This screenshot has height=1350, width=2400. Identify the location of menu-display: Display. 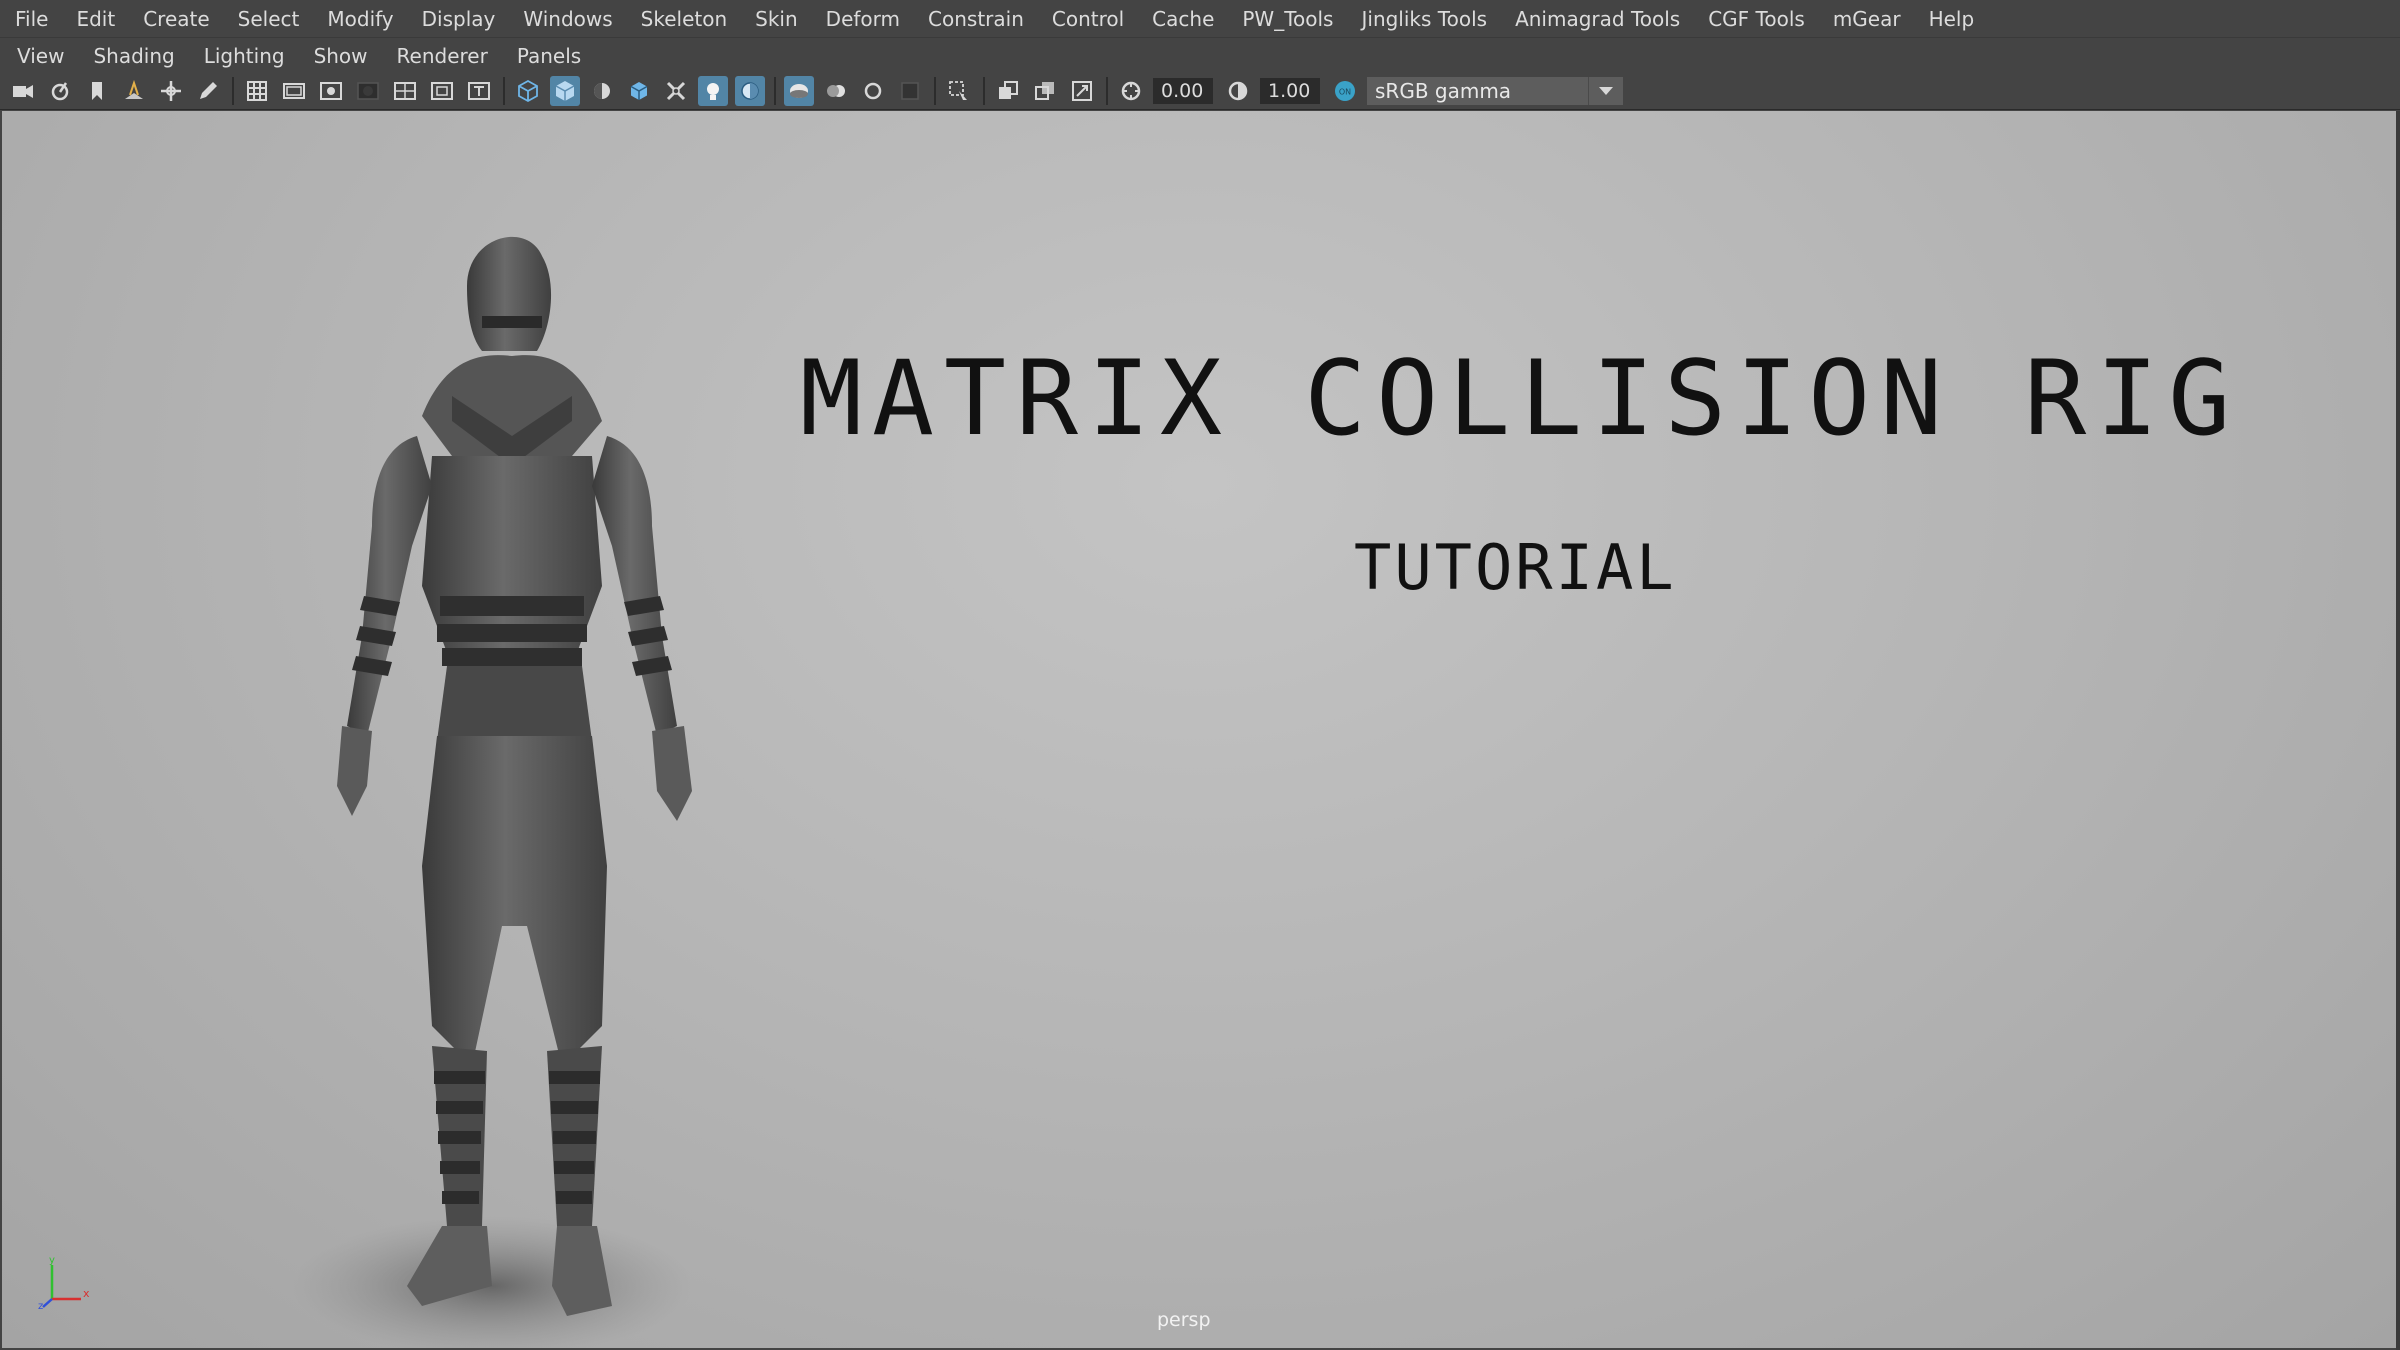
(459, 19).